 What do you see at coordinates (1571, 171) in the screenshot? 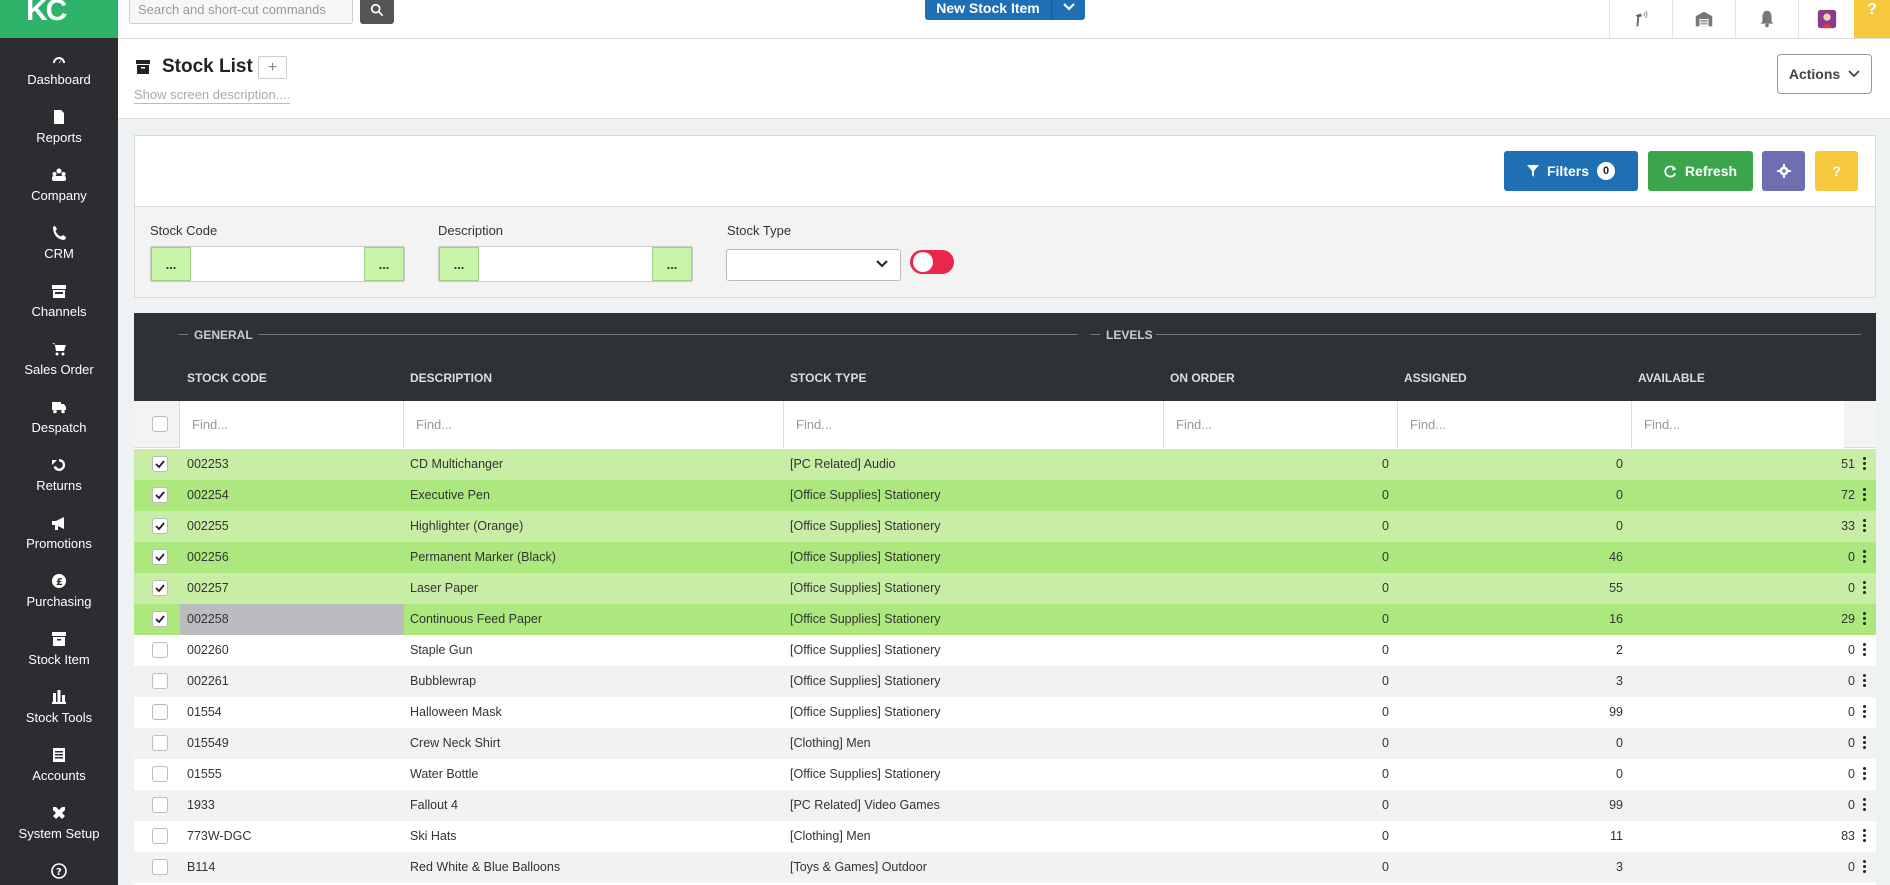
I see `filters-button: Filters 0` at bounding box center [1571, 171].